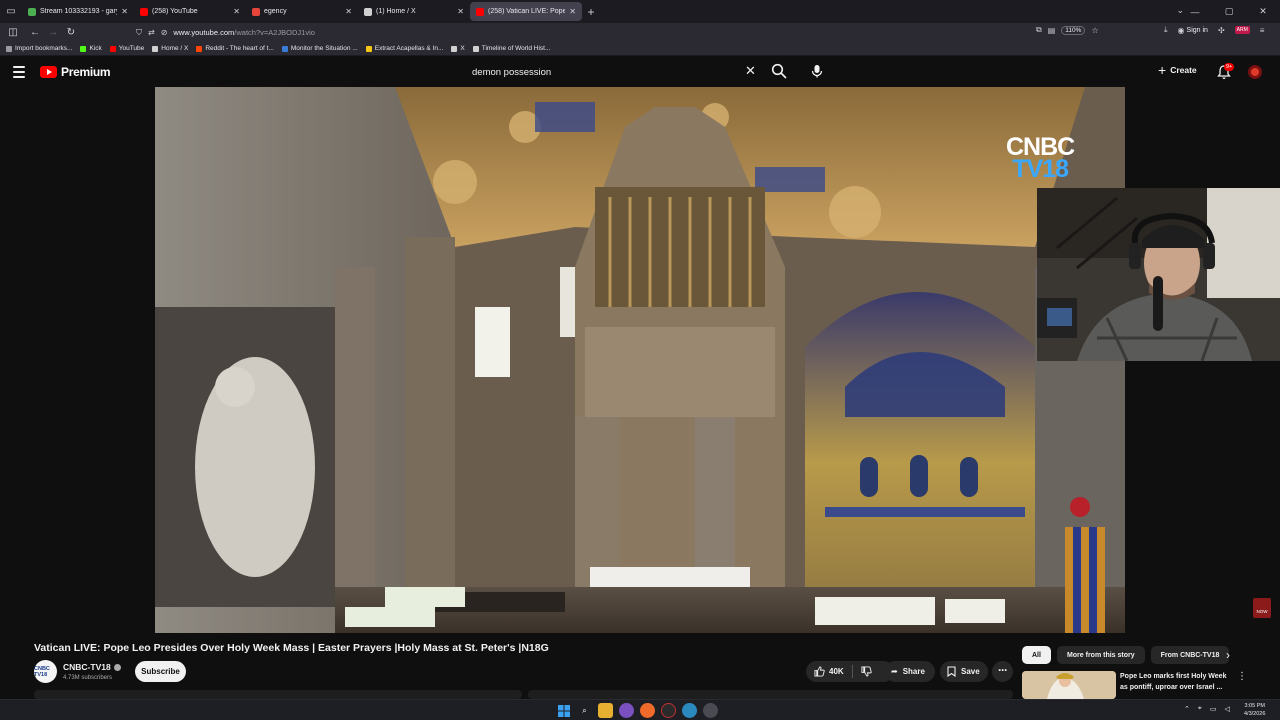  Describe the element at coordinates (1166, 30) in the screenshot. I see `downloads-icon: ⤓` at that location.